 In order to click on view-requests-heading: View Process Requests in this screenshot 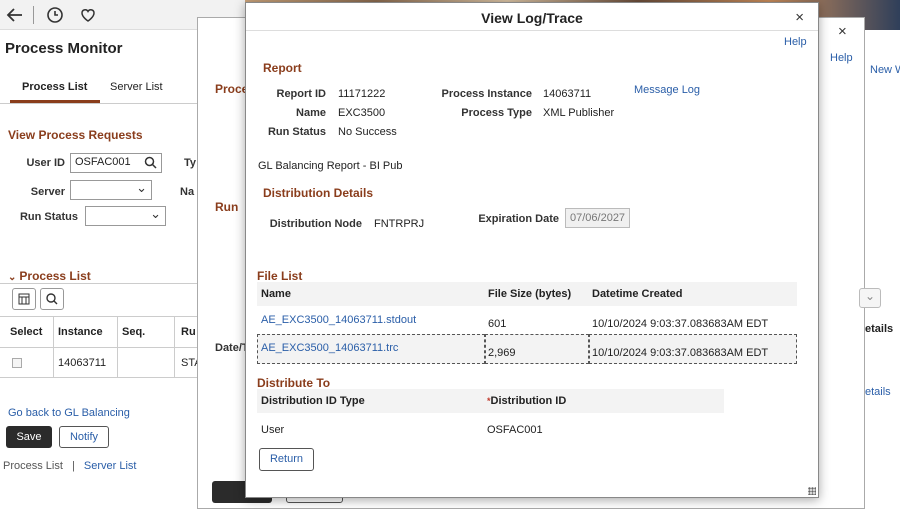, I will do `click(75, 135)`.